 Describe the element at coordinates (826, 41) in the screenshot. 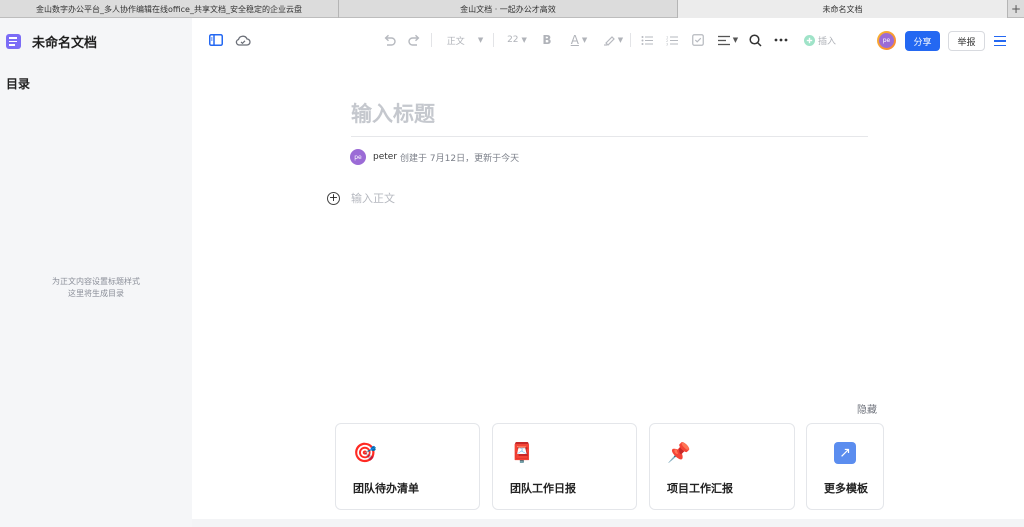

I see `insert-label: 插入` at that location.